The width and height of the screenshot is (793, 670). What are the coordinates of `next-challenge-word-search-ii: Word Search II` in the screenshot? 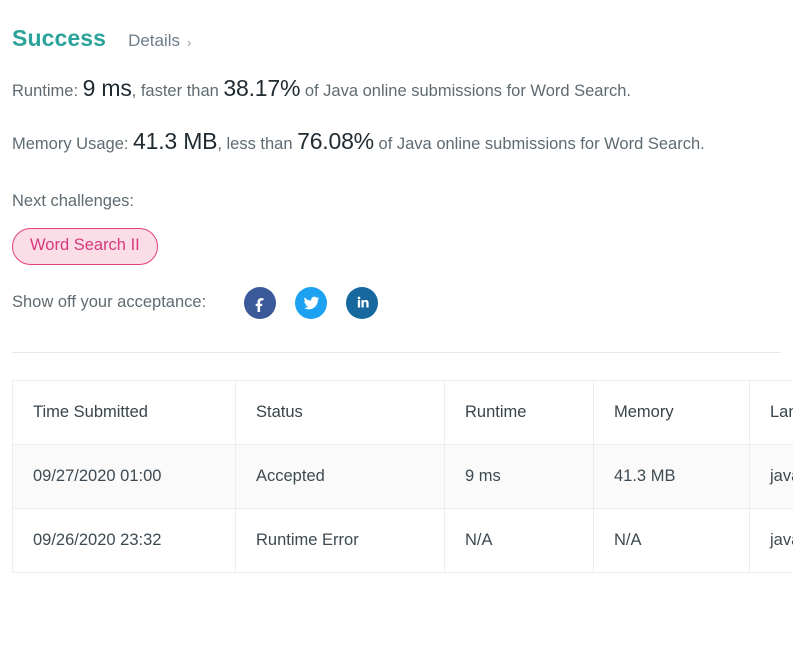 It's located at (85, 246).